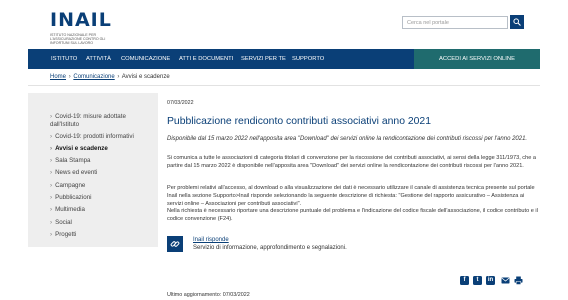  What do you see at coordinates (100, 235) in the screenshot?
I see `sidebar-item-progetti: › Progetti` at bounding box center [100, 235].